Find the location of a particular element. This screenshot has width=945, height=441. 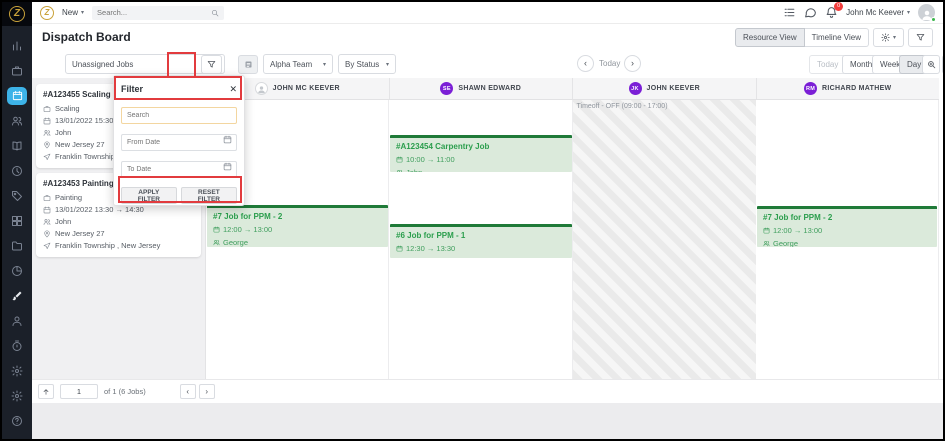

services-icon is located at coordinates (17, 296).